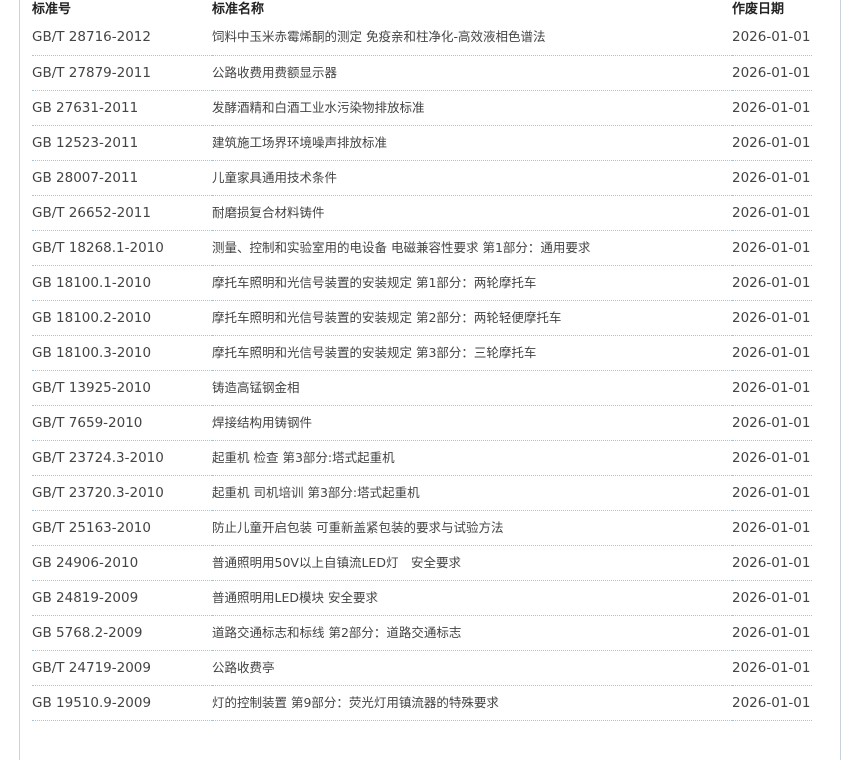  What do you see at coordinates (472, 108) in the screenshot?
I see `standard-name-cell: 发酵酒精和白酒工业水污染物排放标准` at bounding box center [472, 108].